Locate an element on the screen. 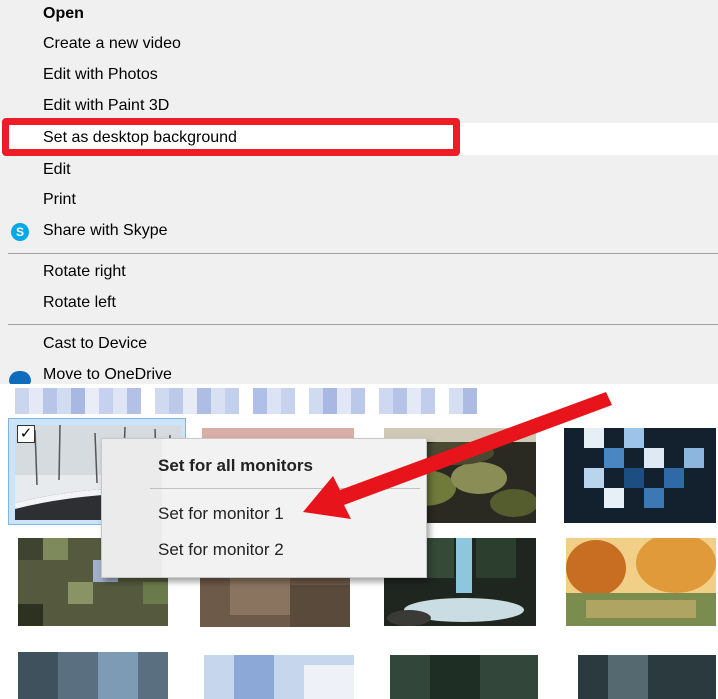 Image resolution: width=718 pixels, height=699 pixels. submenu-item-monitor-2: Set for monitor 2 is located at coordinates (221, 550).